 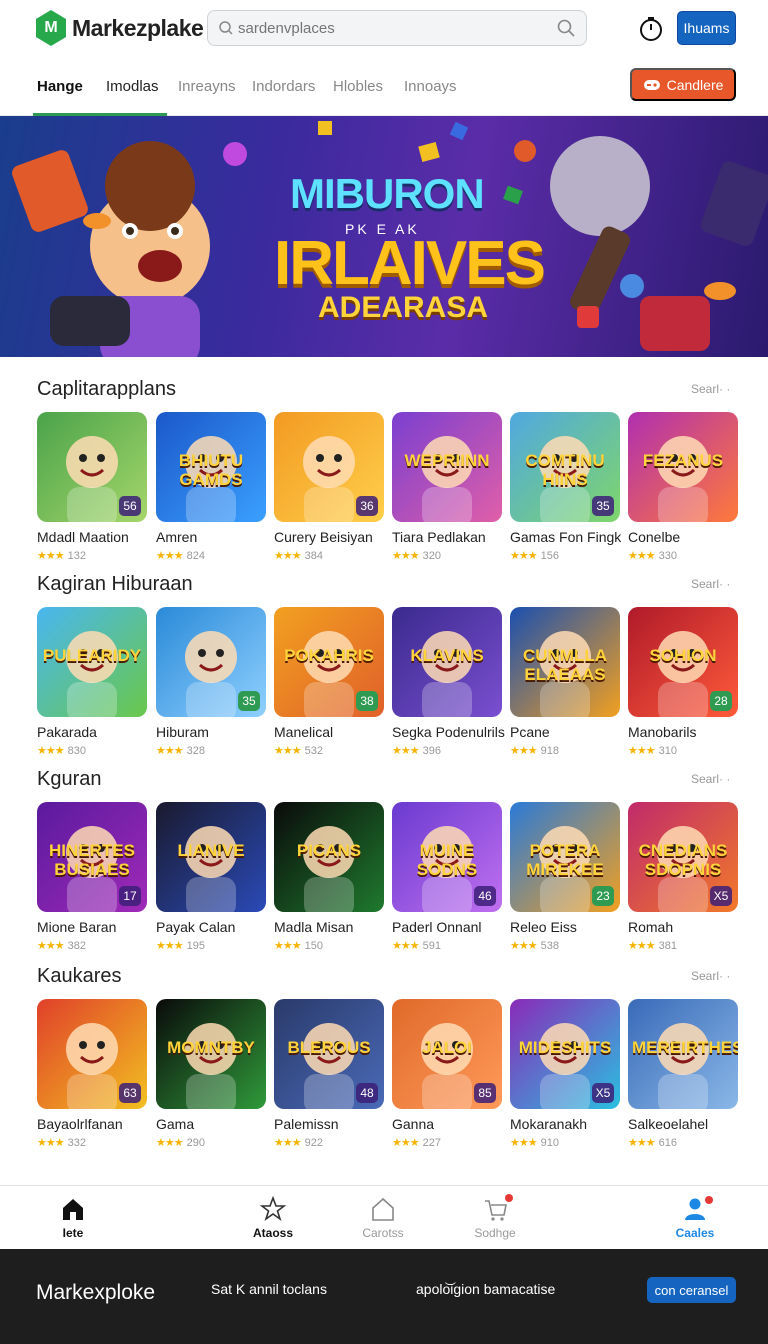 I want to click on app-card: BHIUTU GAMDS Amren ★★★ 824, so click(x=211, y=492).